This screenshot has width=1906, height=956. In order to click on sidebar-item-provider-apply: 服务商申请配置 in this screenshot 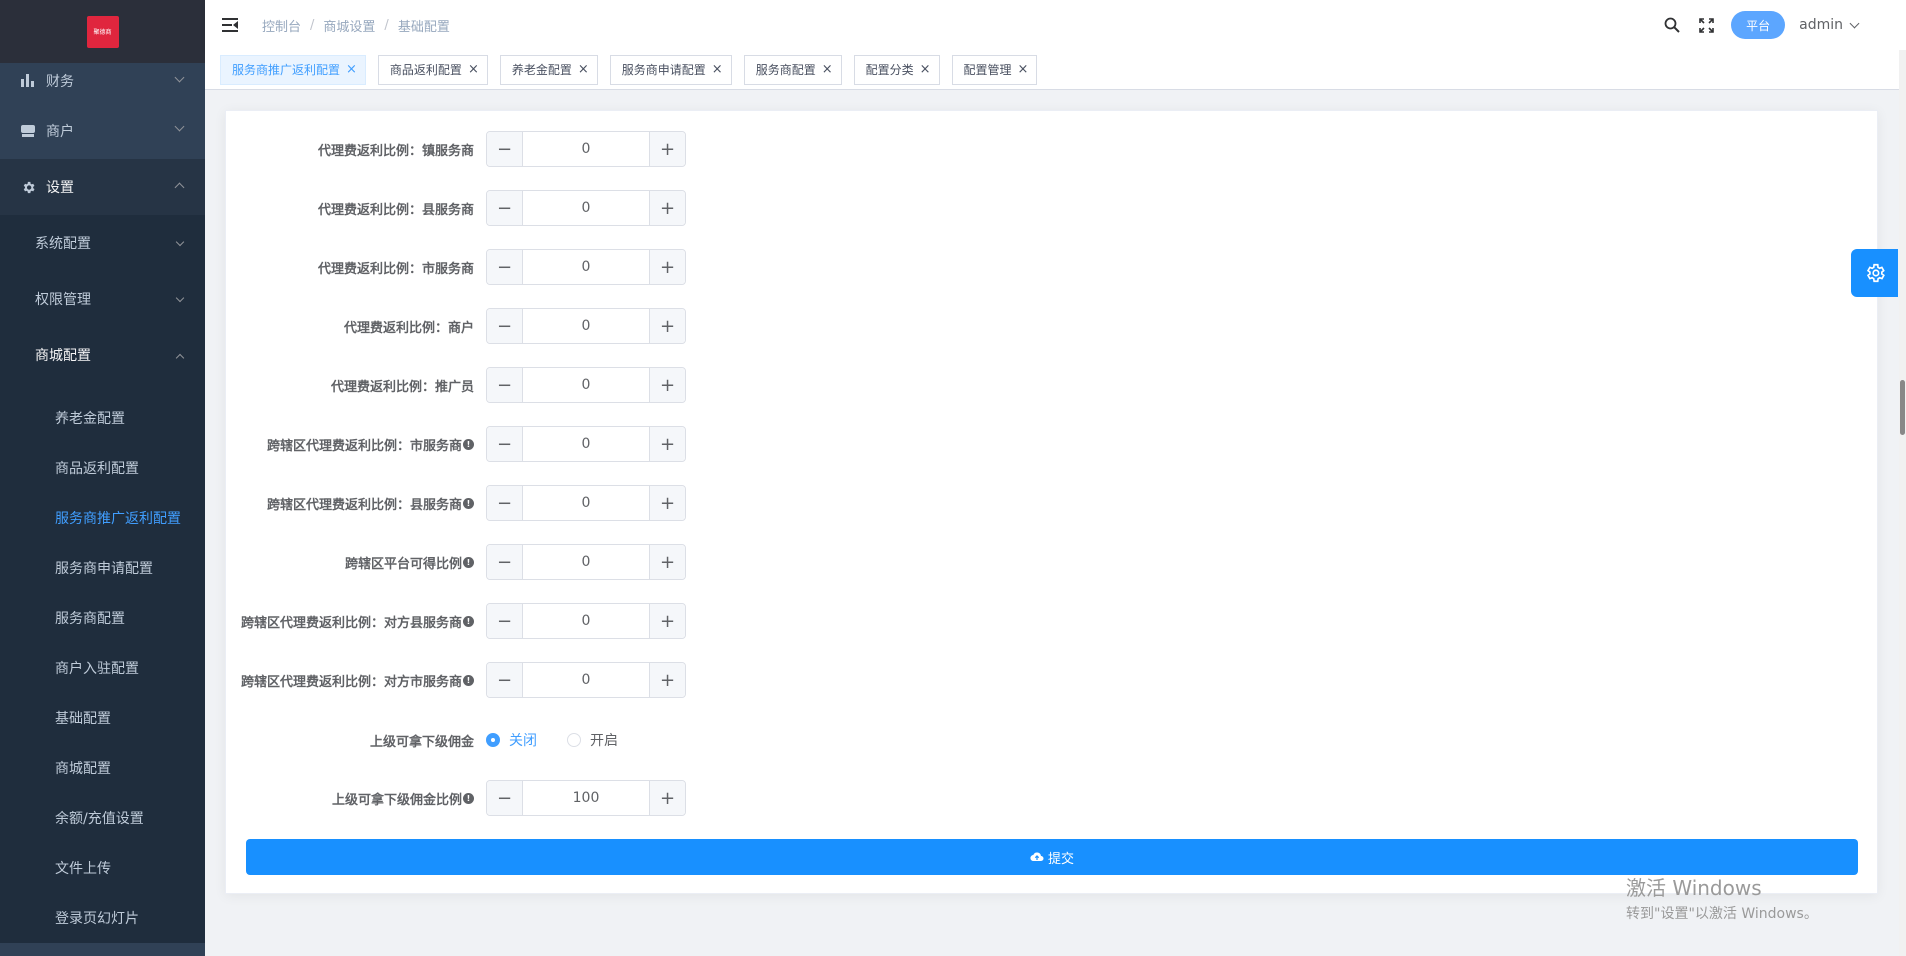, I will do `click(102, 568)`.